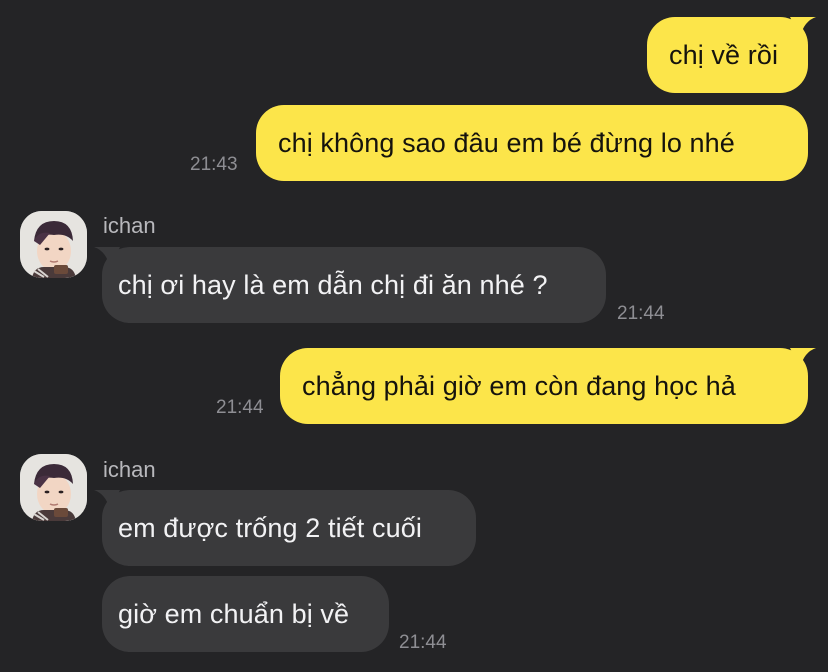 The height and width of the screenshot is (672, 828). Describe the element at coordinates (270, 527) in the screenshot. I see `message-text: em được trống 2 tiết cuối` at that location.